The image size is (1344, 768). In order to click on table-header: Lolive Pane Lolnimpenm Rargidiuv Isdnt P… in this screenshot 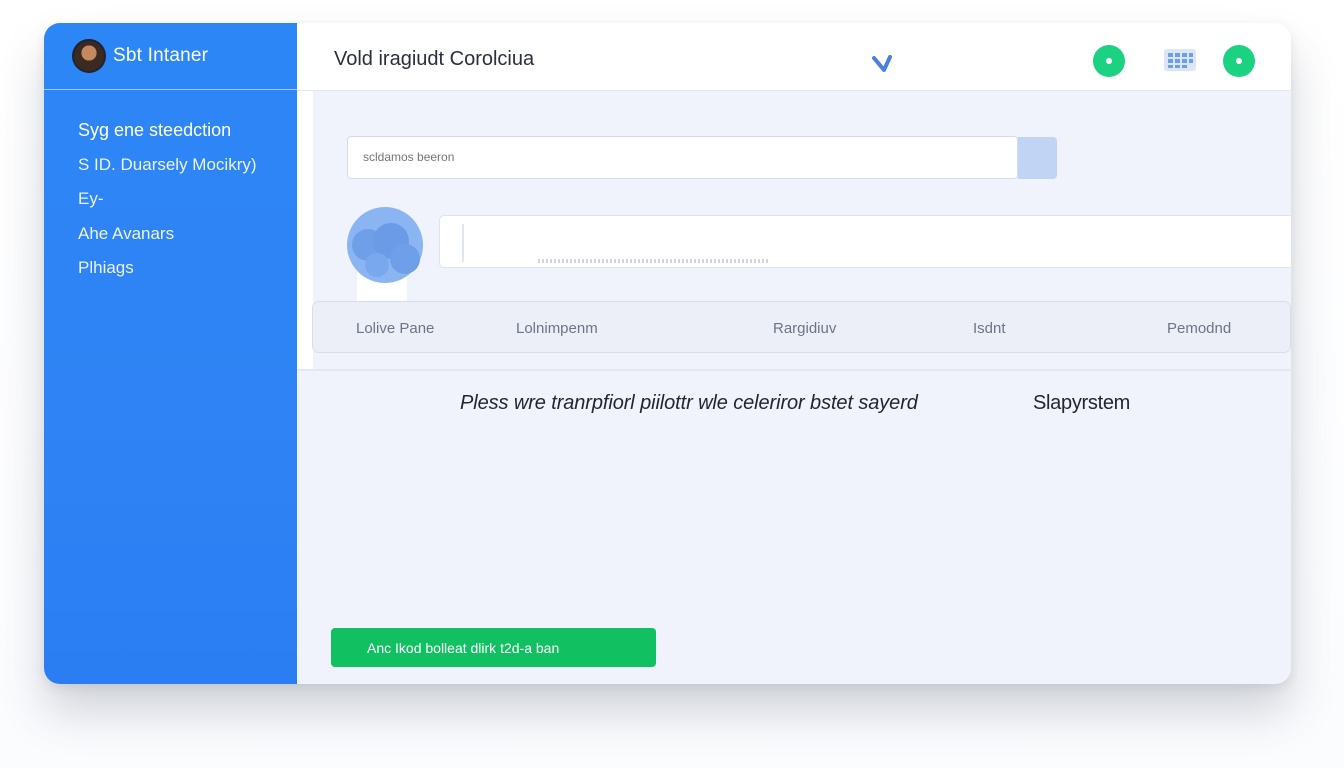, I will do `click(801, 327)`.